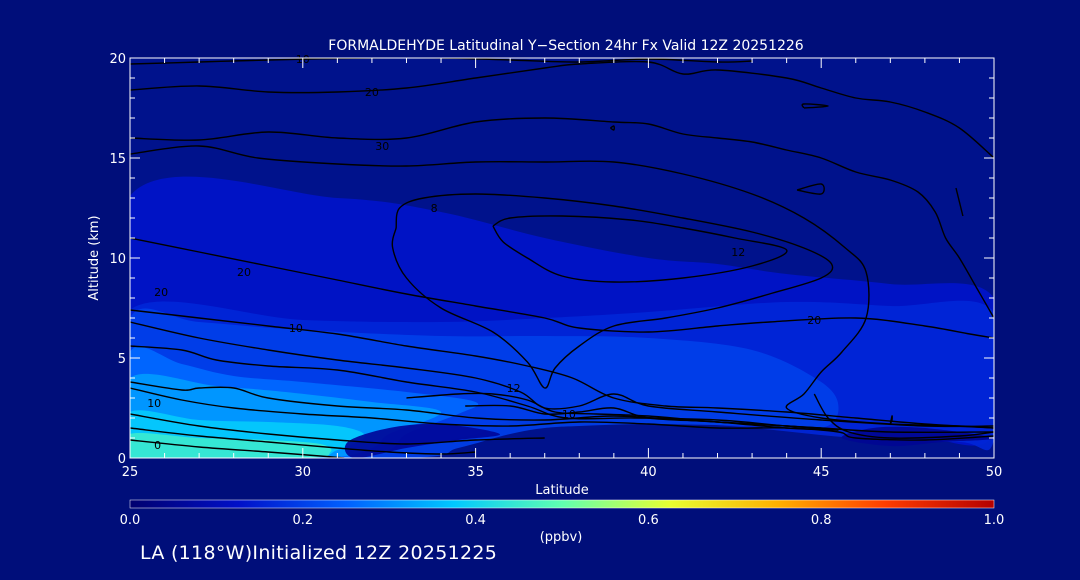 Image resolution: width=1080 pixels, height=580 pixels. I want to click on colorbar-ticks: 0.0 0.2 0.4 0.6 0.8 1.0, so click(562, 520).